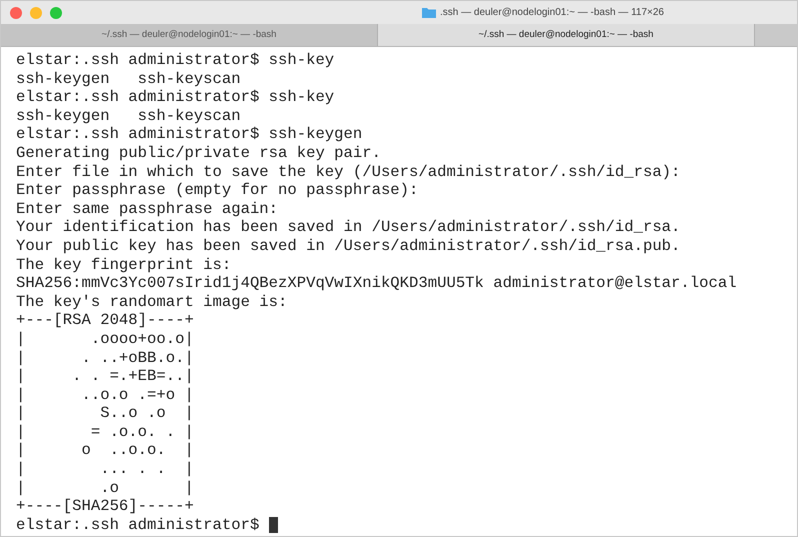 This screenshot has height=537, width=798. I want to click on terminal-line: elstar:.ssh administrator$ ssh-keygen, so click(189, 134).